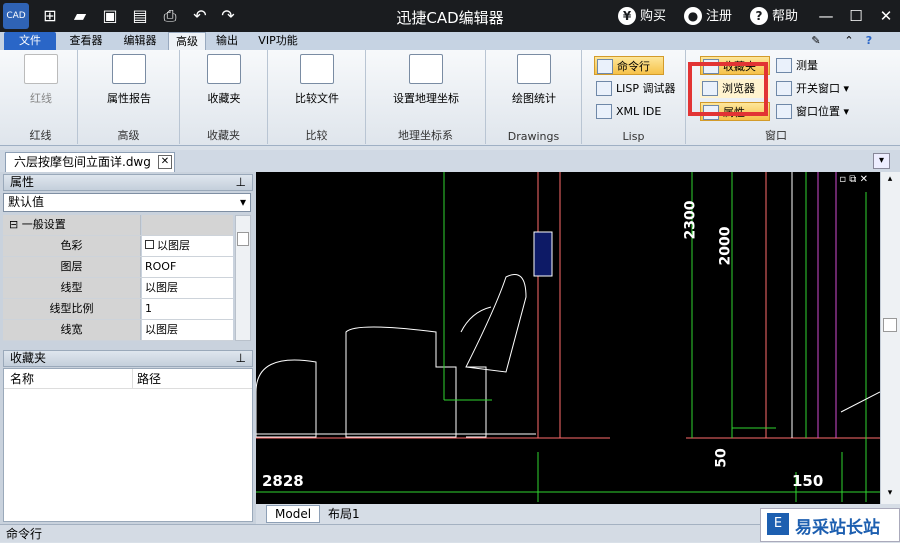 The width and height of the screenshot is (900, 543). What do you see at coordinates (26, 202) in the screenshot?
I see `property-preset-value: 默认值` at bounding box center [26, 202].